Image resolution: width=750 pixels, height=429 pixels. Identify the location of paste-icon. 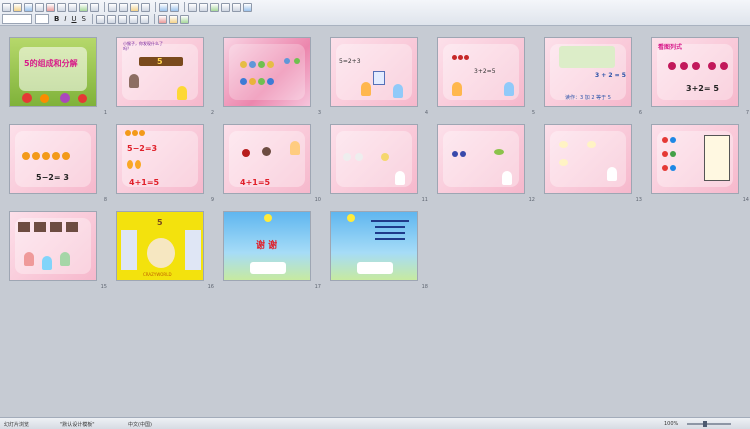
(134, 7).